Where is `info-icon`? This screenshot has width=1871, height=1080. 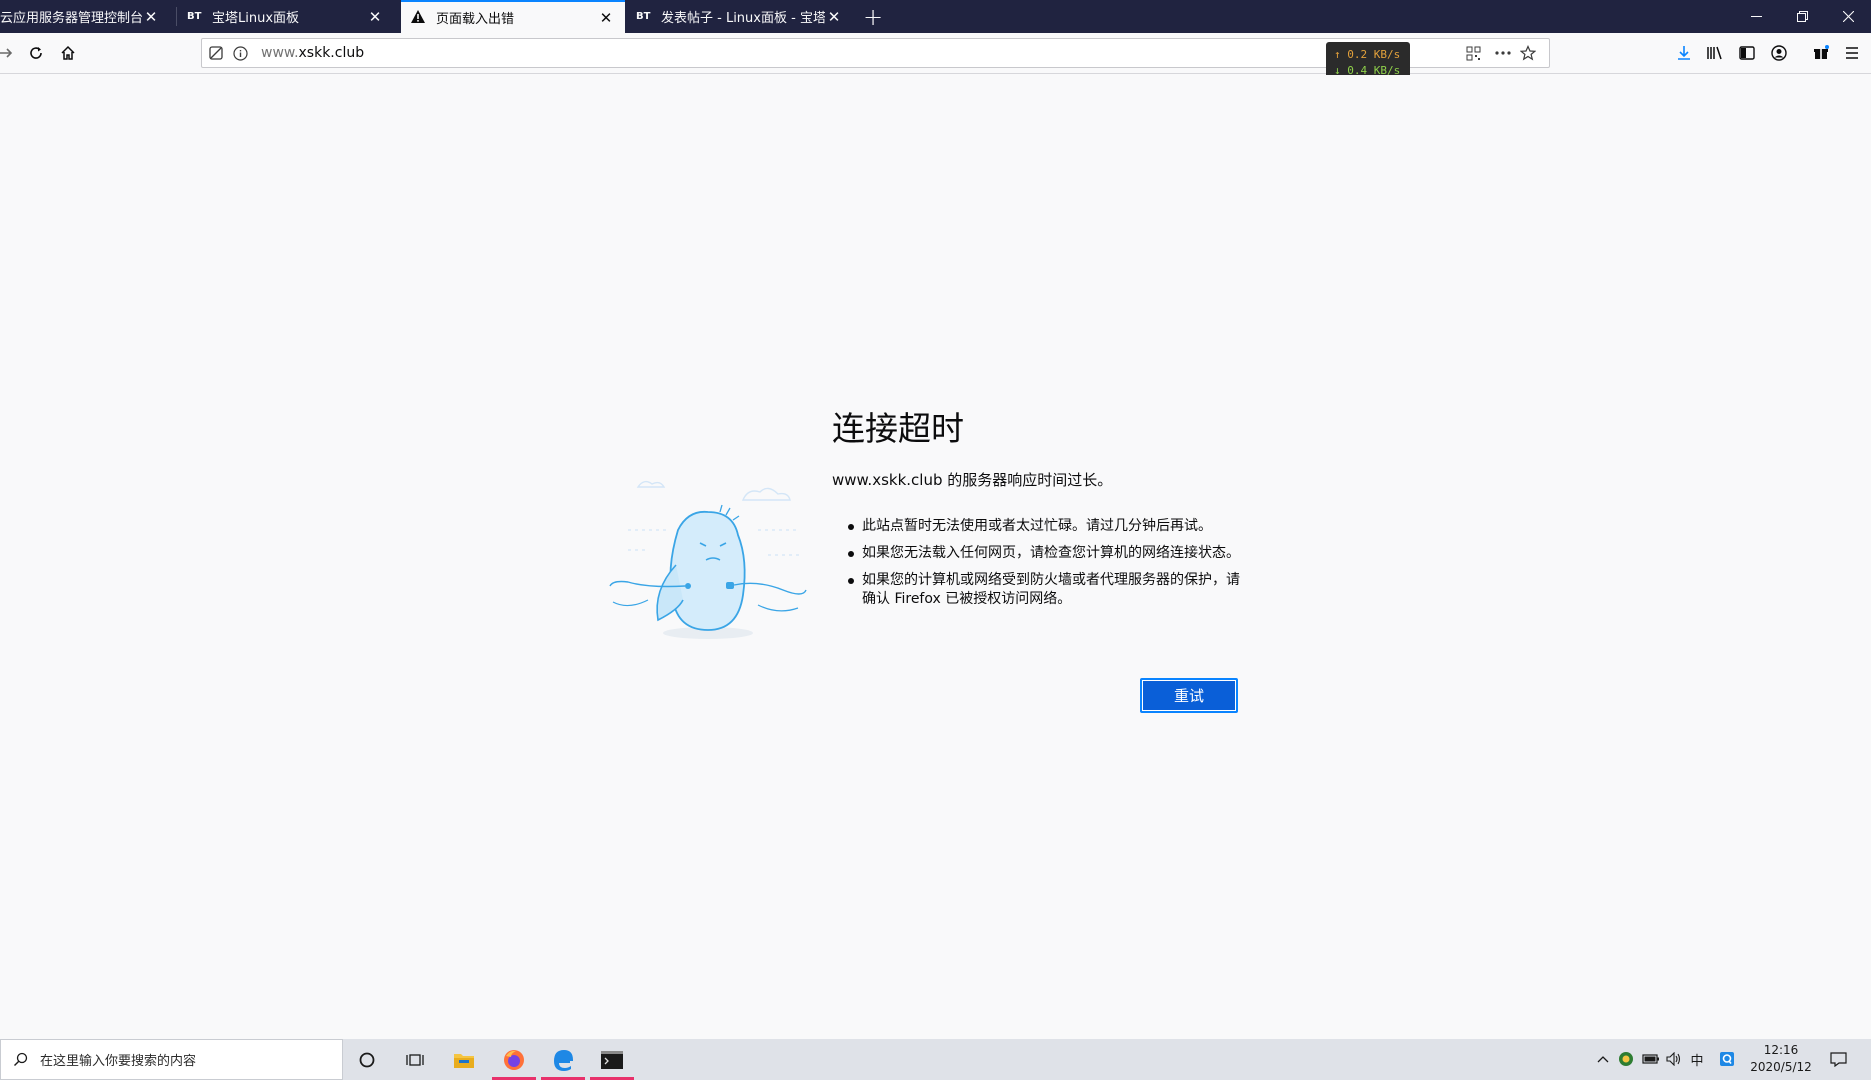 info-icon is located at coordinates (240, 53).